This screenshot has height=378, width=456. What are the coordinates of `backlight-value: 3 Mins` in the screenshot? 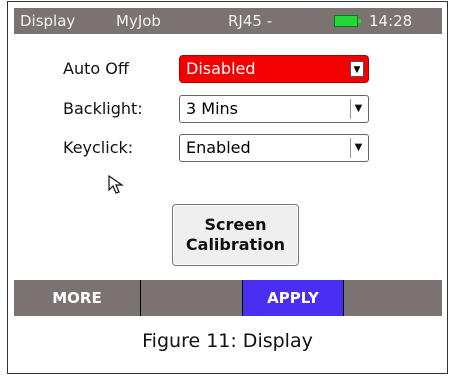 It's located at (212, 108).